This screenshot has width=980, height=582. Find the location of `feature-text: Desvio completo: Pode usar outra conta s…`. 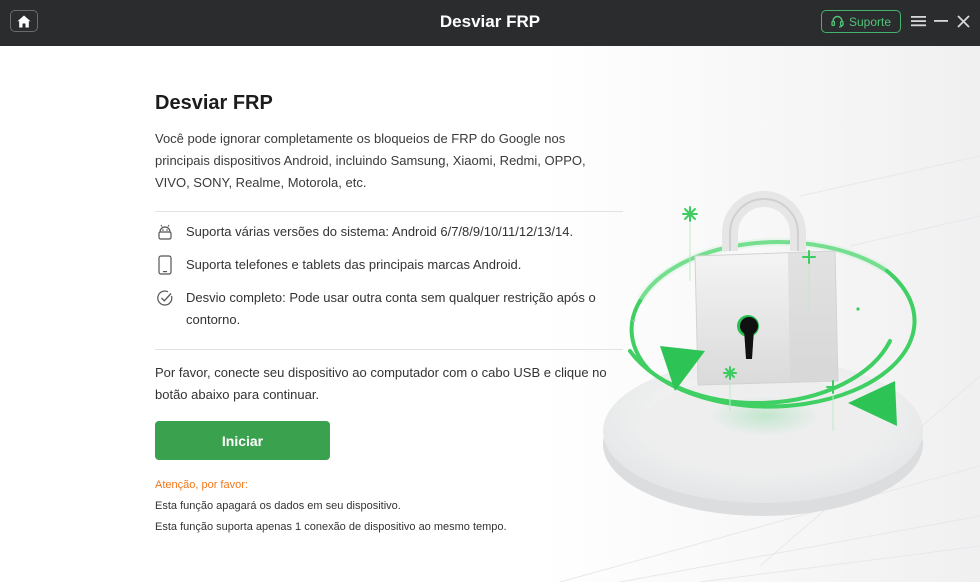

feature-text: Desvio completo: Pode usar outra conta s… is located at coordinates (391, 308).